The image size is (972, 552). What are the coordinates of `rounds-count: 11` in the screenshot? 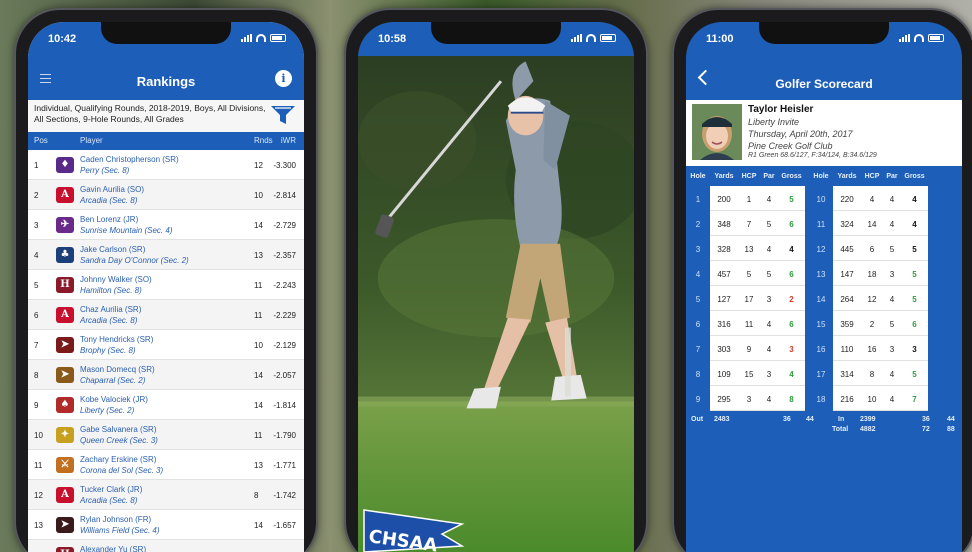 It's located at (258, 435).